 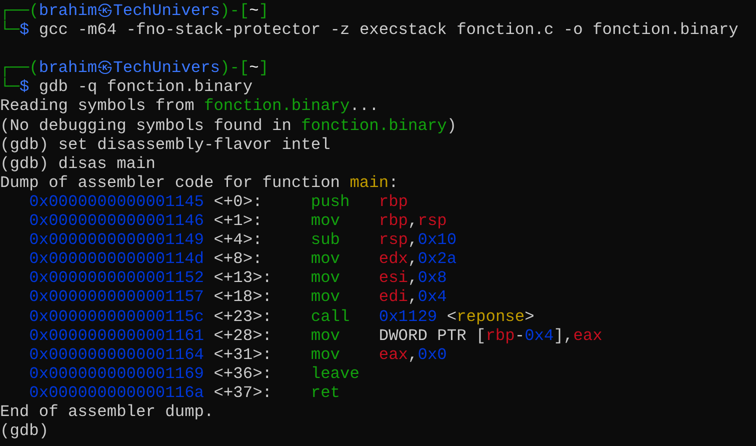 I want to click on terminal-line: 0x000000000000115c <+23>: call 0x1129 <reponse>, so click(x=281, y=317).